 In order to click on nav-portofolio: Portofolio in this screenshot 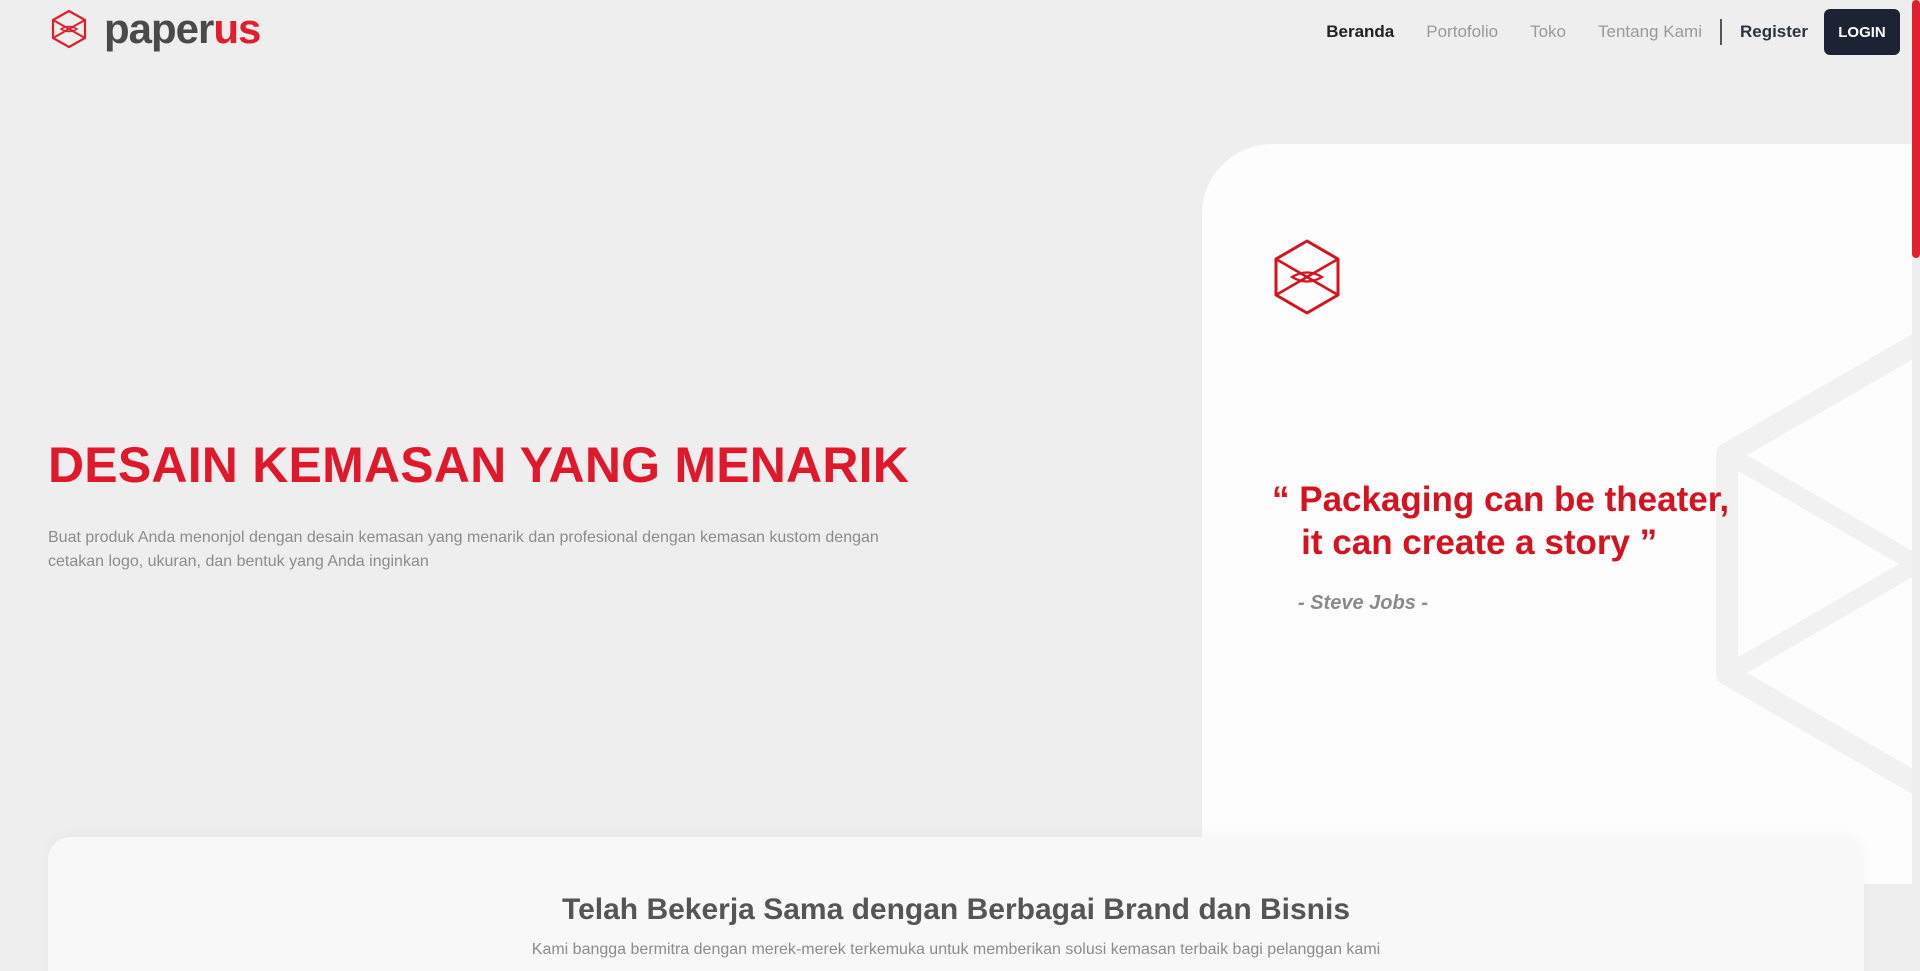, I will do `click(1462, 32)`.